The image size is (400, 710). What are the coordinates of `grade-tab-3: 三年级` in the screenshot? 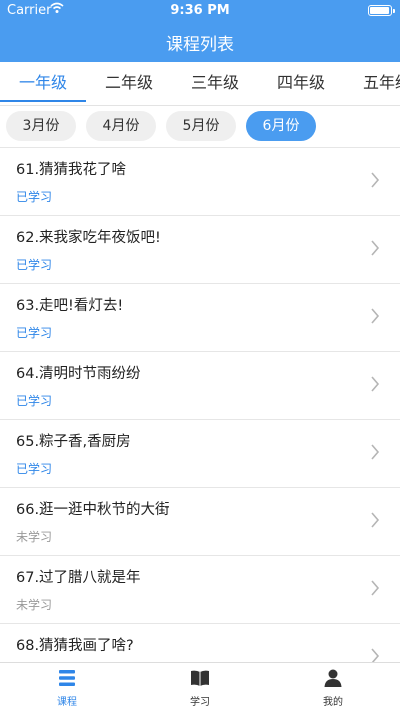 It's located at (215, 83).